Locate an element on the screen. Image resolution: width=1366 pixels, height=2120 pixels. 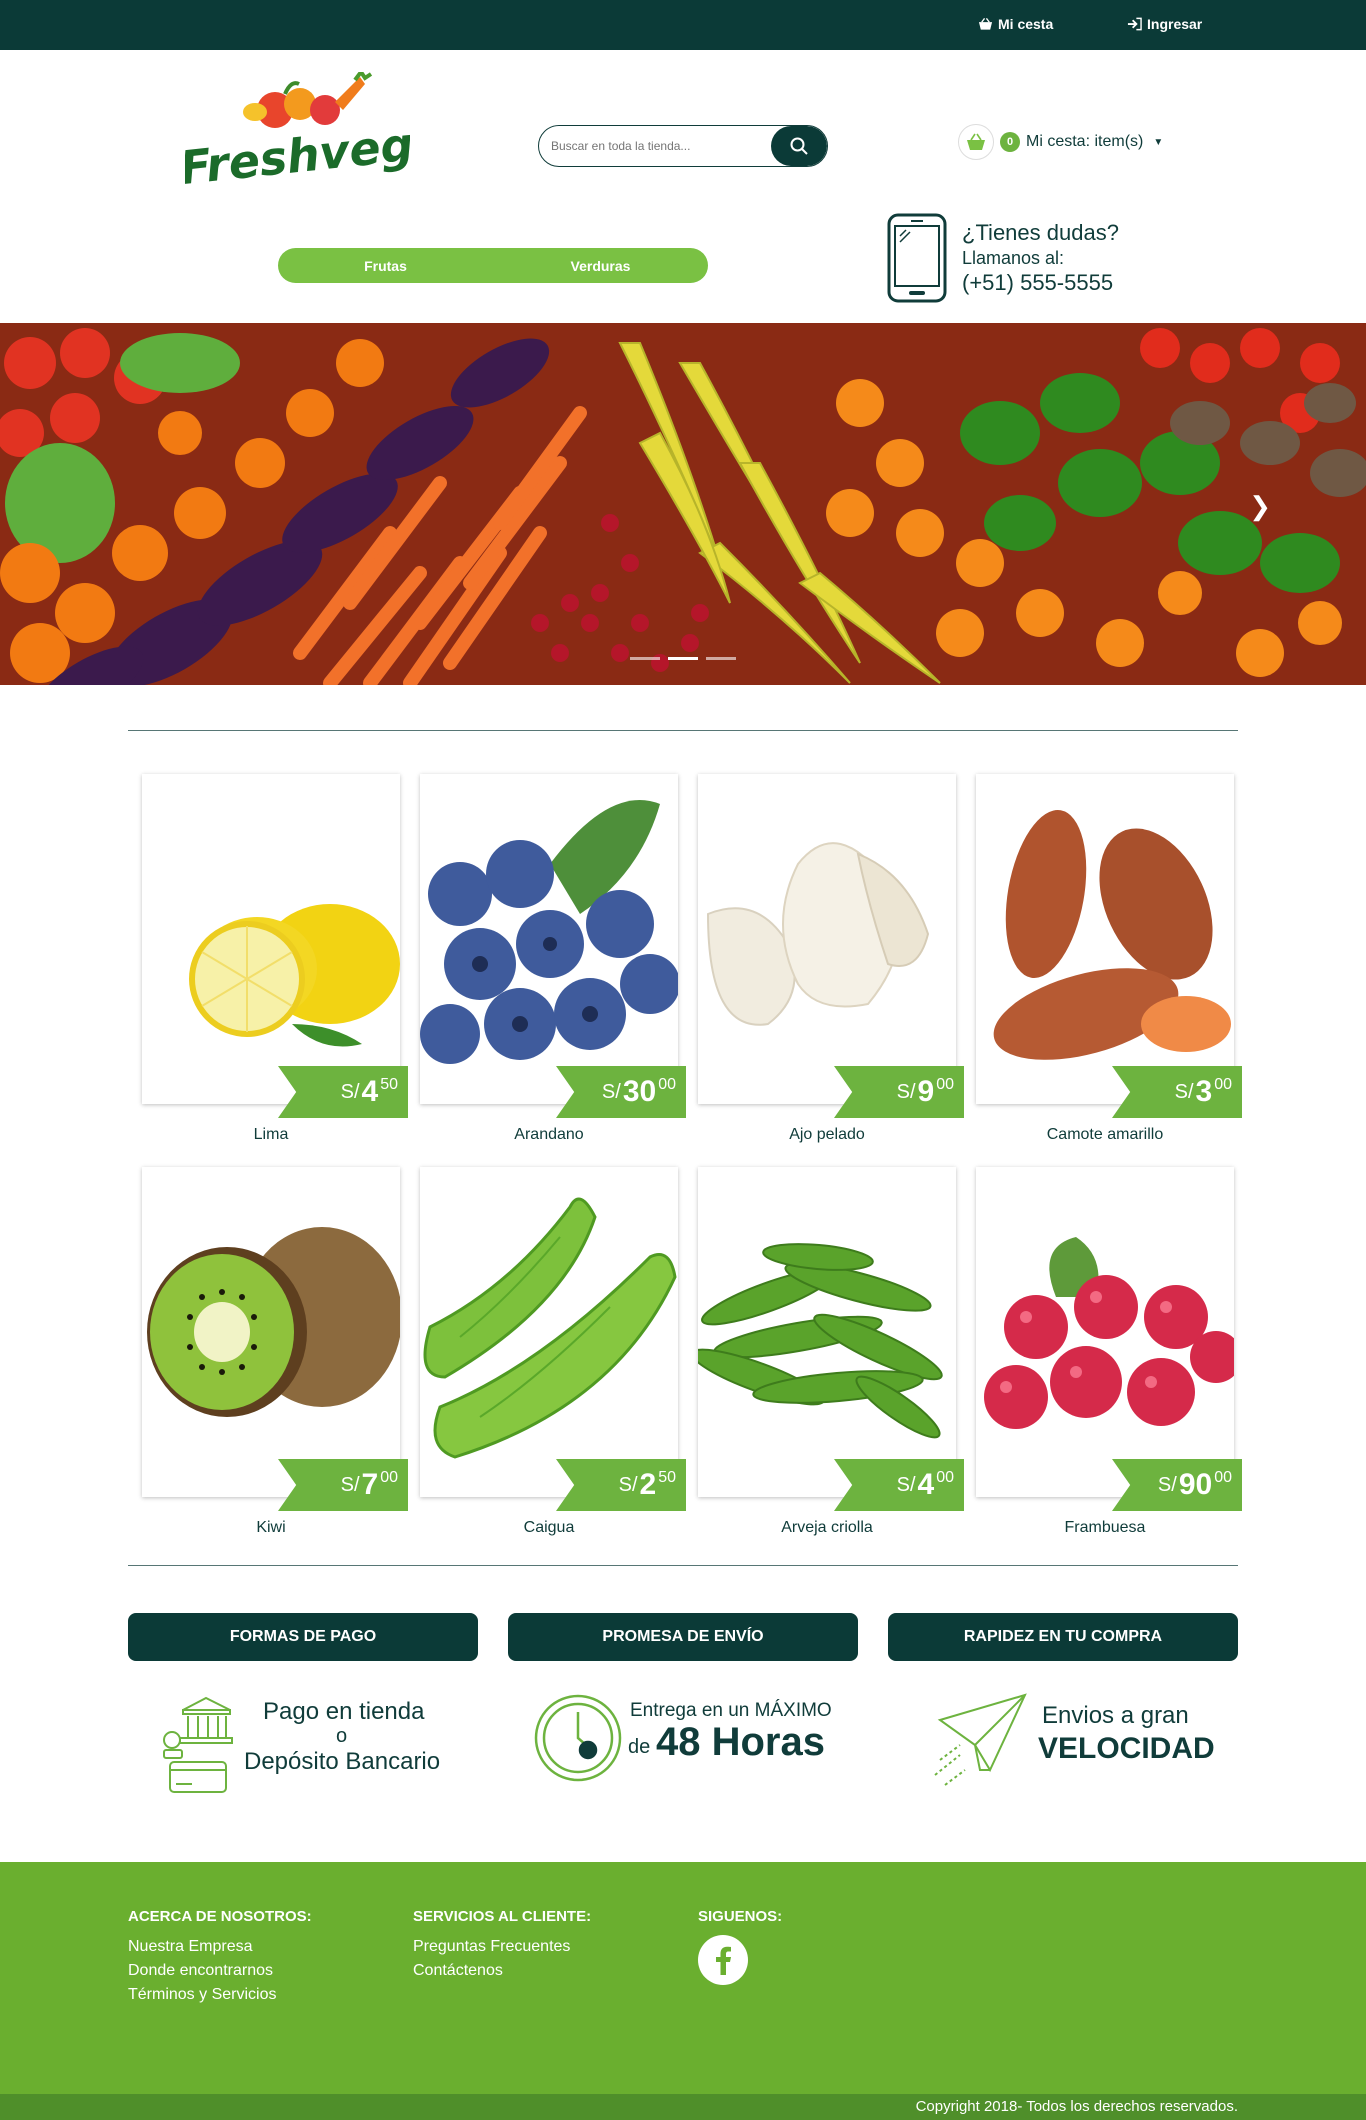
product-card: S/ 30 00 Arandano is located at coordinates (553, 969).